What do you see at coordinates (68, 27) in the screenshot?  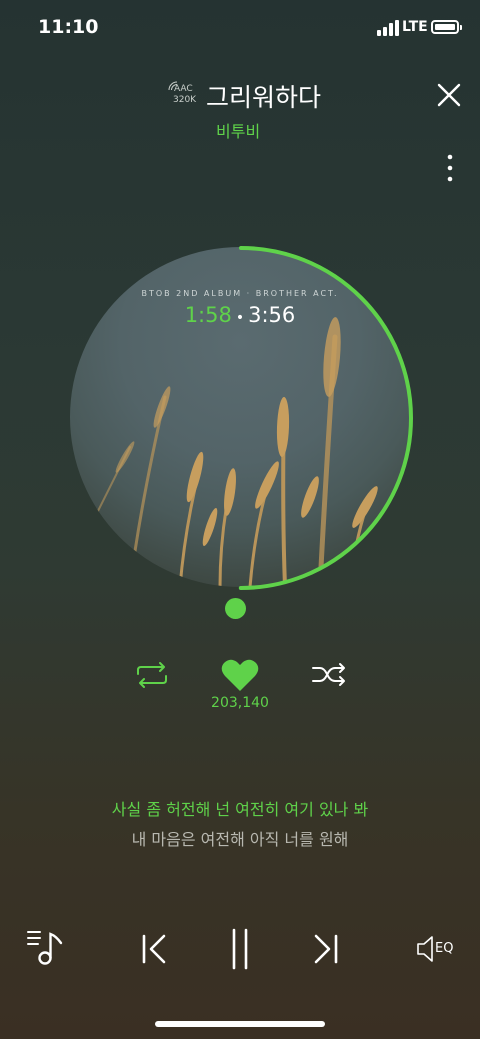 I see `status-time: 11:10` at bounding box center [68, 27].